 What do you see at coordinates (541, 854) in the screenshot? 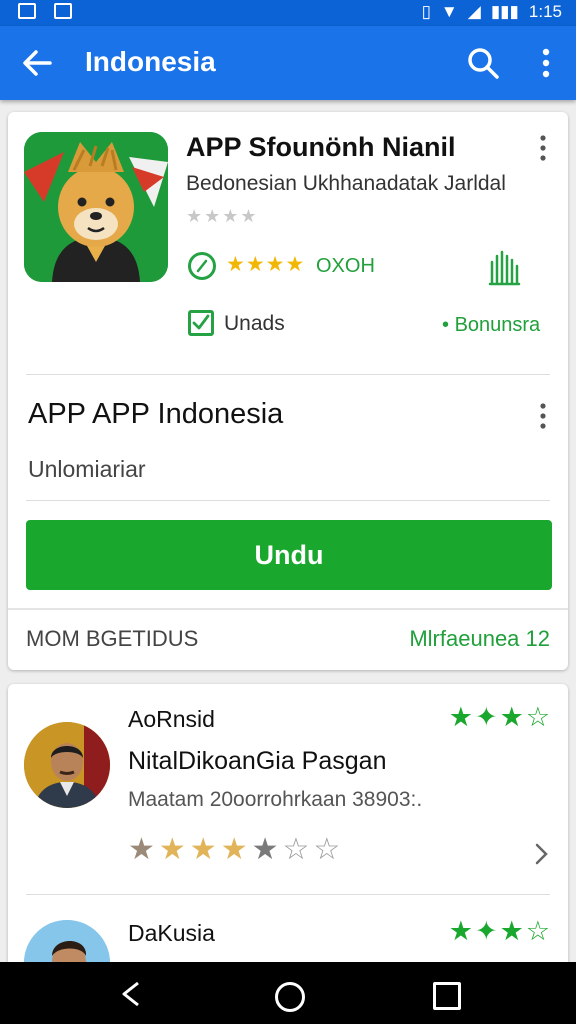
I see `chevron-right-icon` at bounding box center [541, 854].